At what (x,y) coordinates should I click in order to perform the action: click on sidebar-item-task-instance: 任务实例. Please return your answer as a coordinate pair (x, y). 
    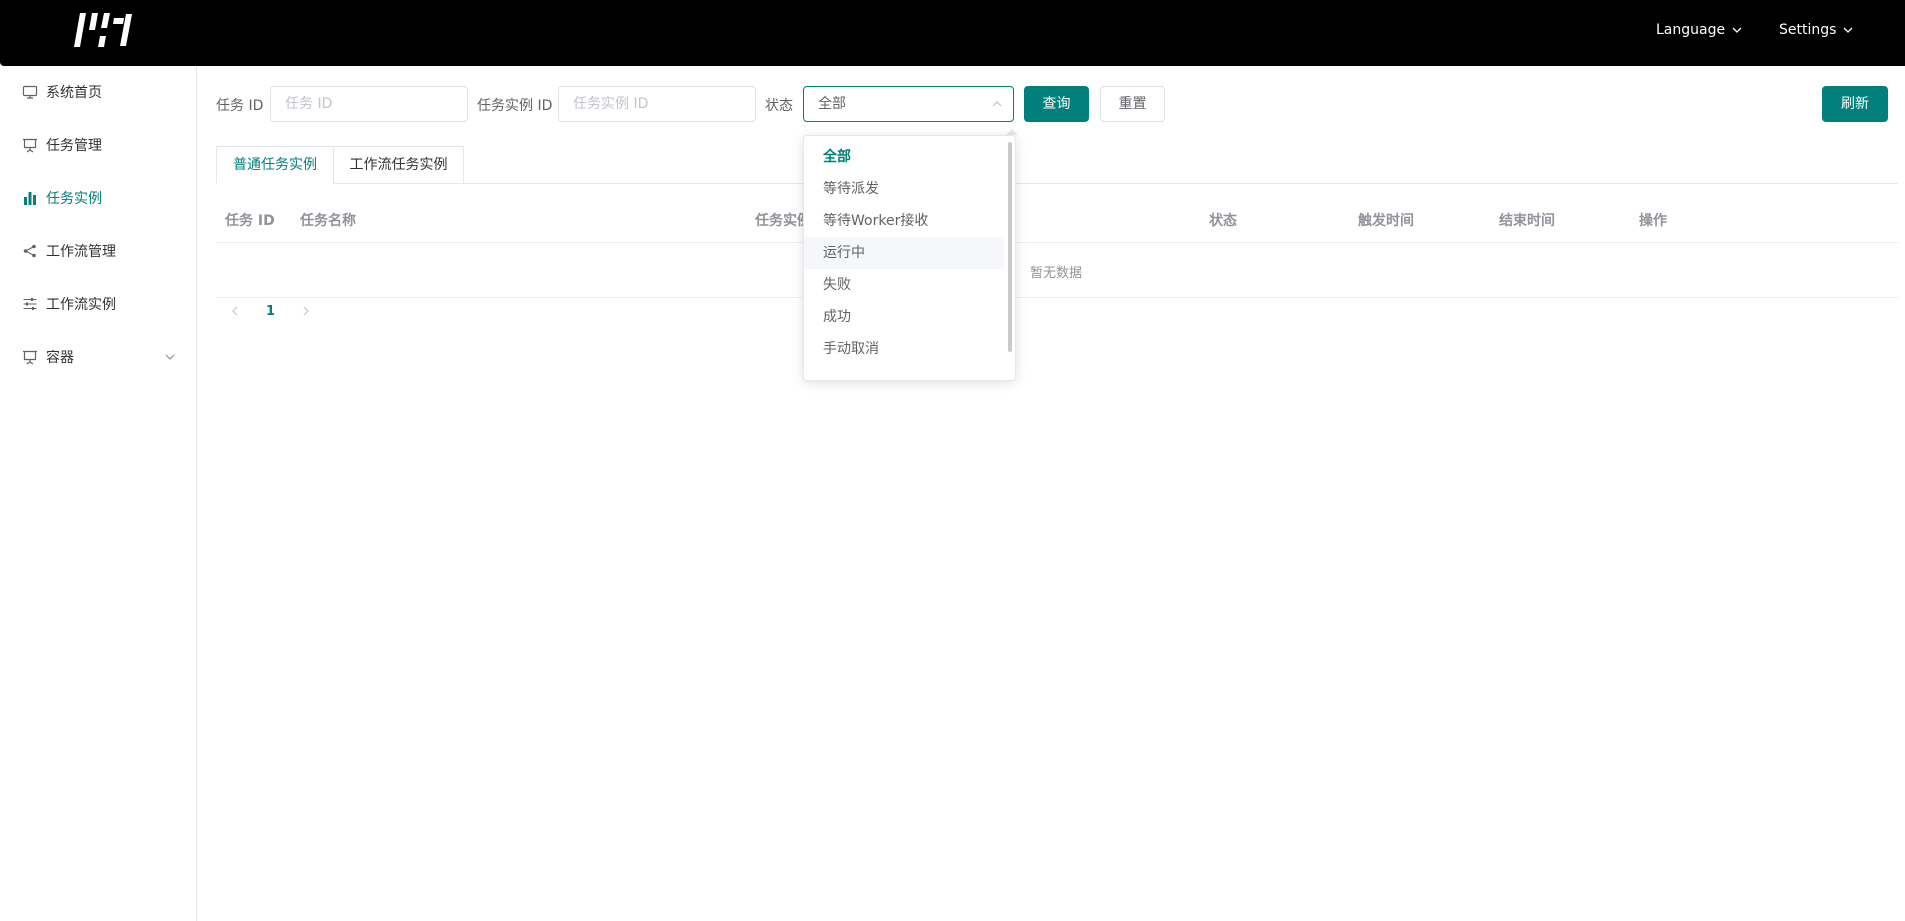
    Looking at the image, I should click on (98, 198).